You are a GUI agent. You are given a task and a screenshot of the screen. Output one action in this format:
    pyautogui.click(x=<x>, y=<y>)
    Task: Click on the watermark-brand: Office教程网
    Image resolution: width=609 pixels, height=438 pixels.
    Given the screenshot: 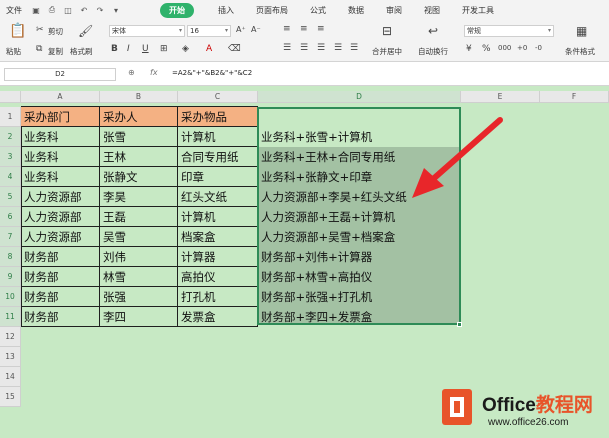 What is the action you would take?
    pyautogui.click(x=537, y=403)
    